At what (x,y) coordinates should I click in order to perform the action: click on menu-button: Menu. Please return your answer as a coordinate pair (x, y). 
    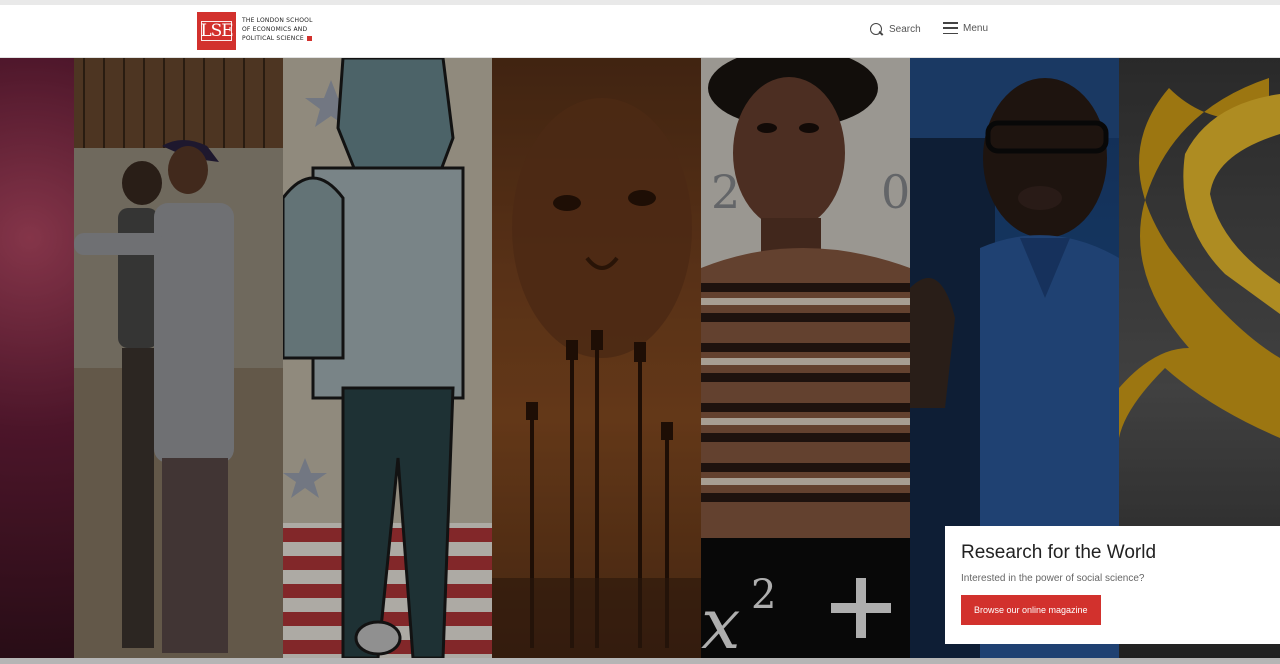
    Looking at the image, I should click on (965, 28).